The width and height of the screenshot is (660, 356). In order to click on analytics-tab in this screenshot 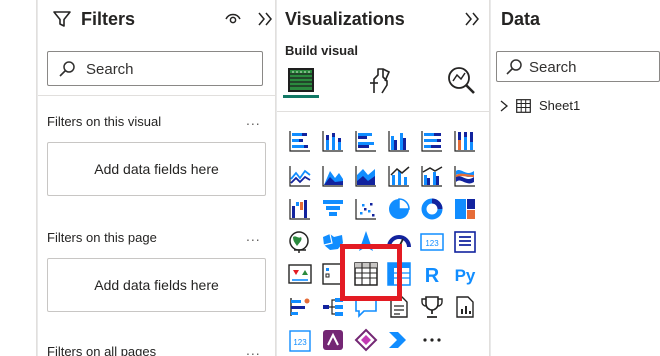, I will do `click(461, 80)`.